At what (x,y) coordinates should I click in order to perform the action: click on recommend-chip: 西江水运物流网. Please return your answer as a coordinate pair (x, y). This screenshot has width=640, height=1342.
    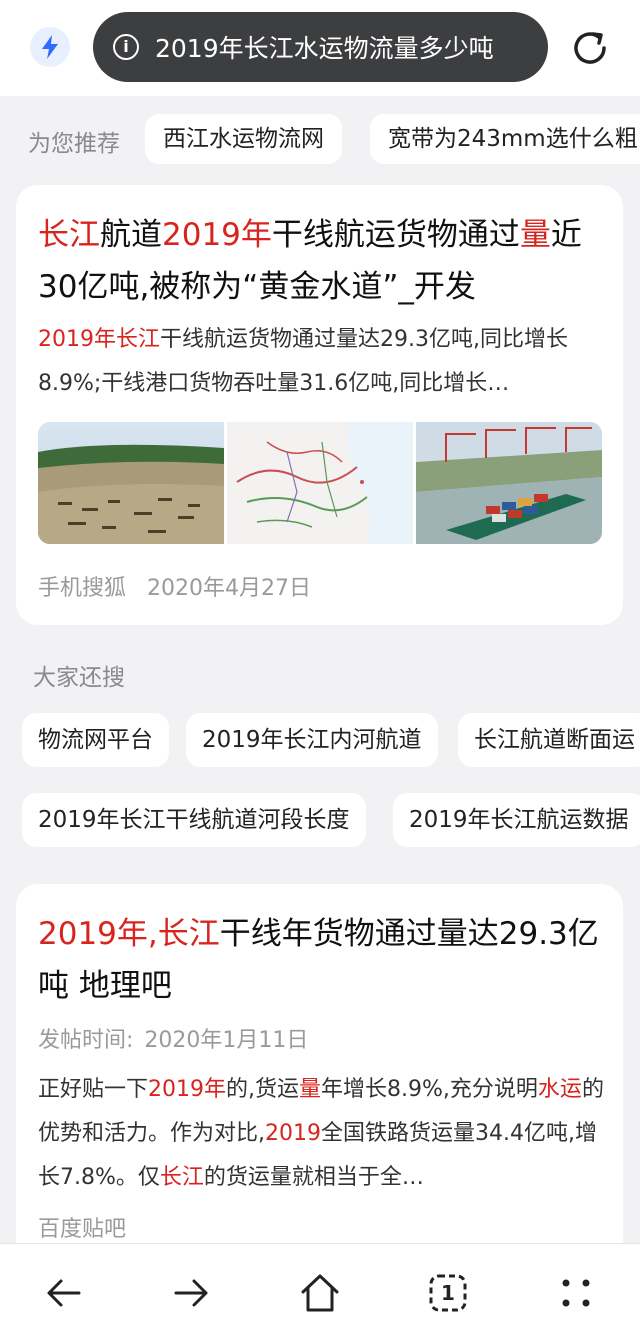
    Looking at the image, I should click on (243, 139).